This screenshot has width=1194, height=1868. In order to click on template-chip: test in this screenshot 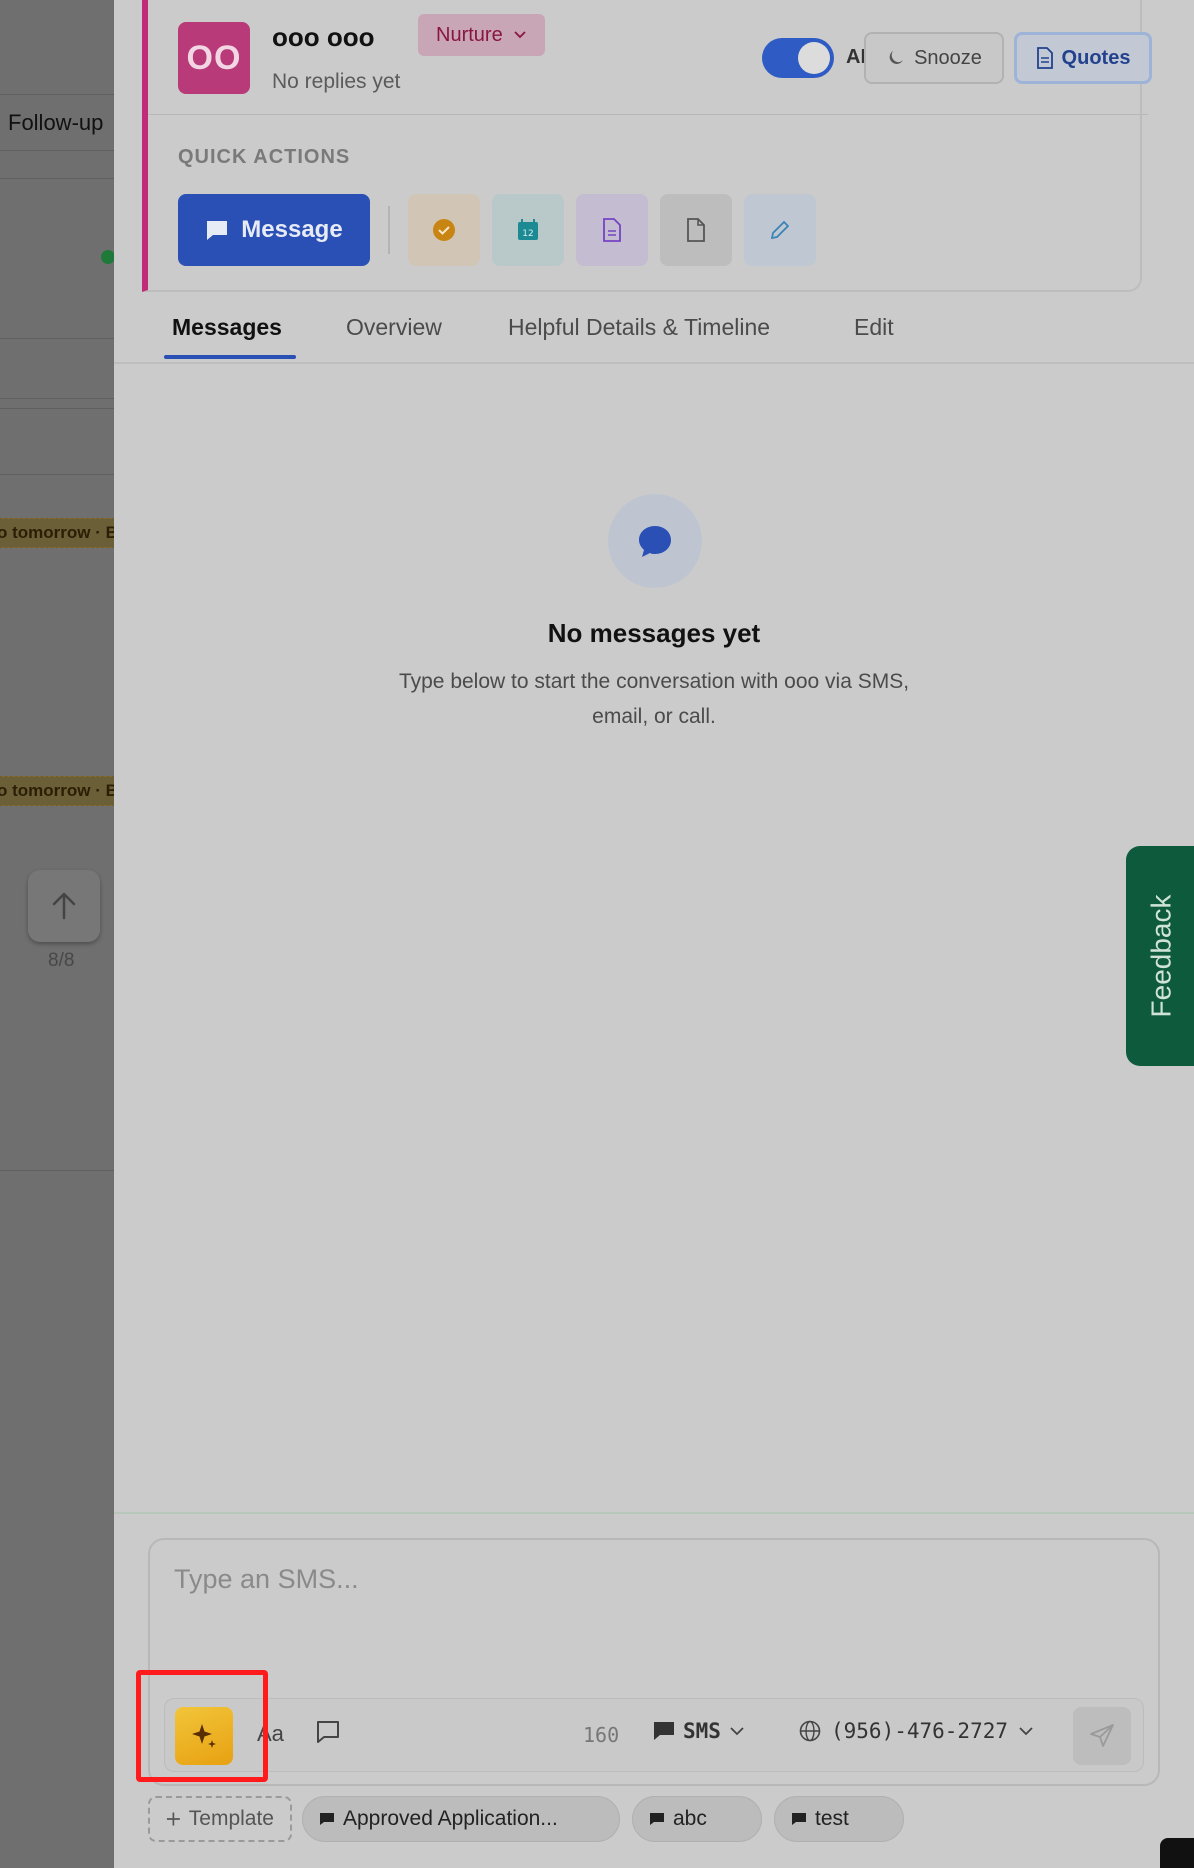, I will do `click(839, 1819)`.